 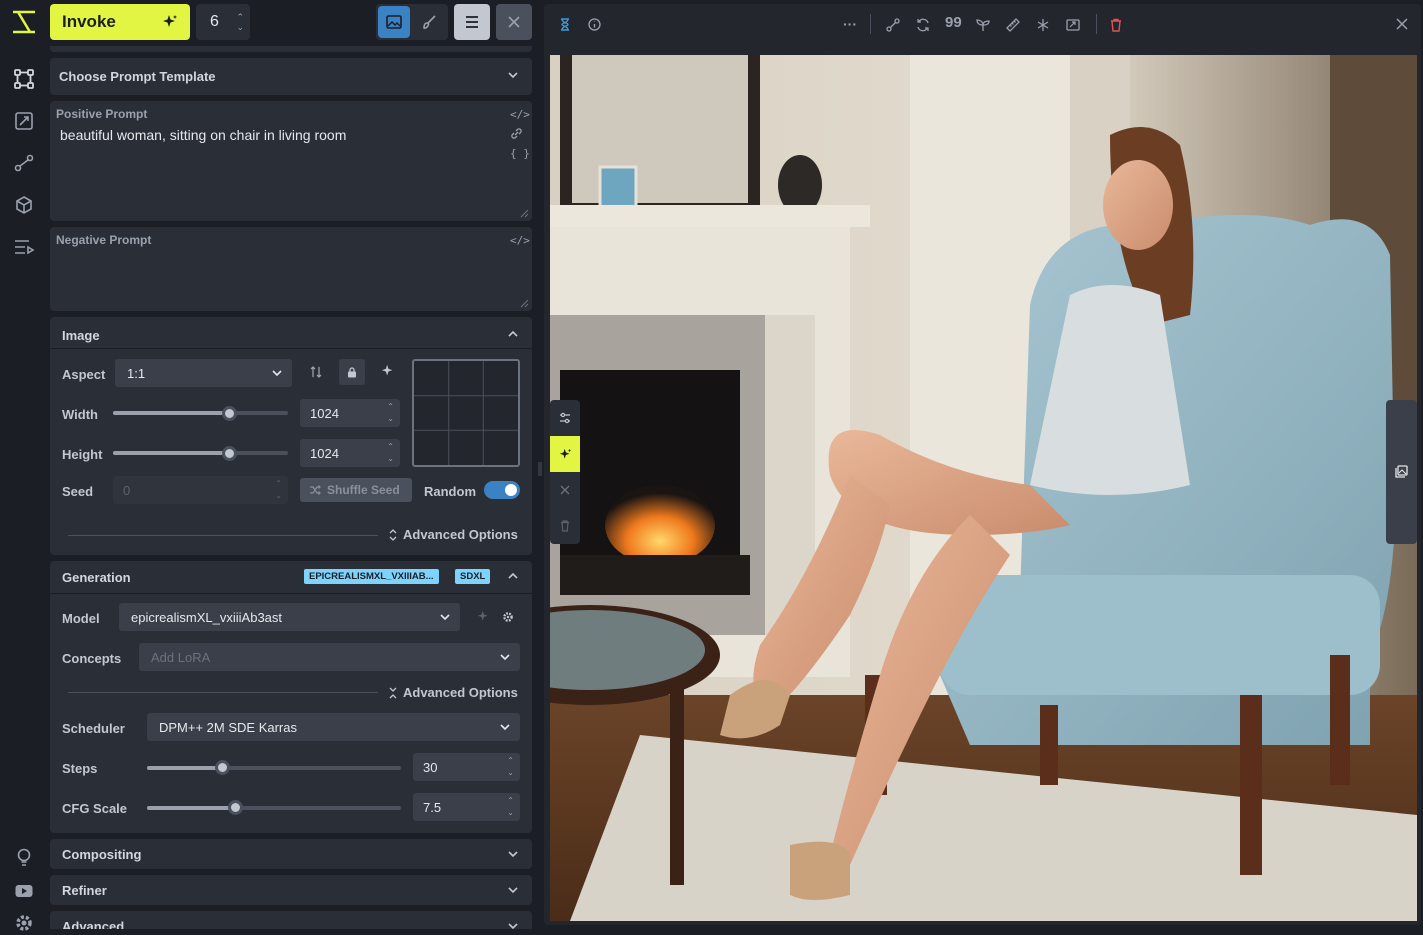 I want to click on width-slider-fill, so click(x=171, y=413).